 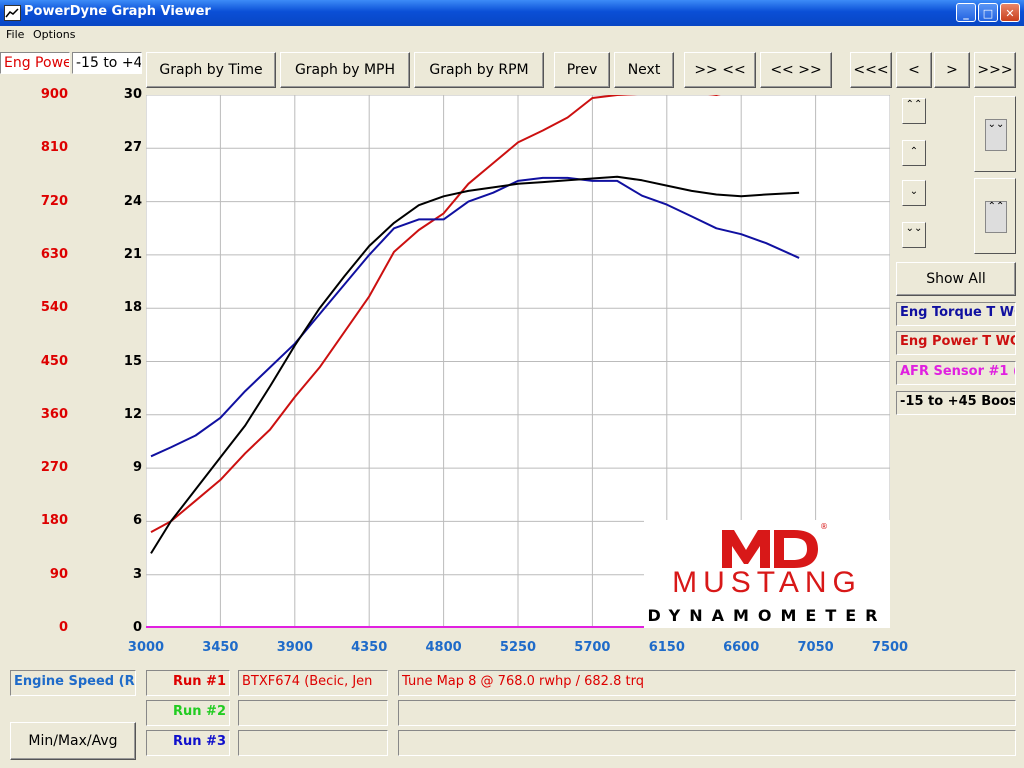 I want to click on expand-bottom-glyph: ⌃⌃, so click(x=996, y=217).